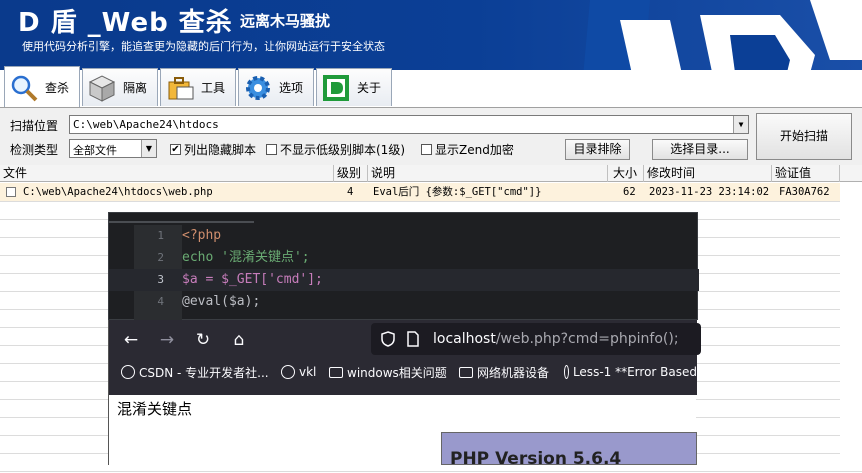  I want to click on scan-path-value: C:\web\Apache24\htdocs, so click(146, 124).